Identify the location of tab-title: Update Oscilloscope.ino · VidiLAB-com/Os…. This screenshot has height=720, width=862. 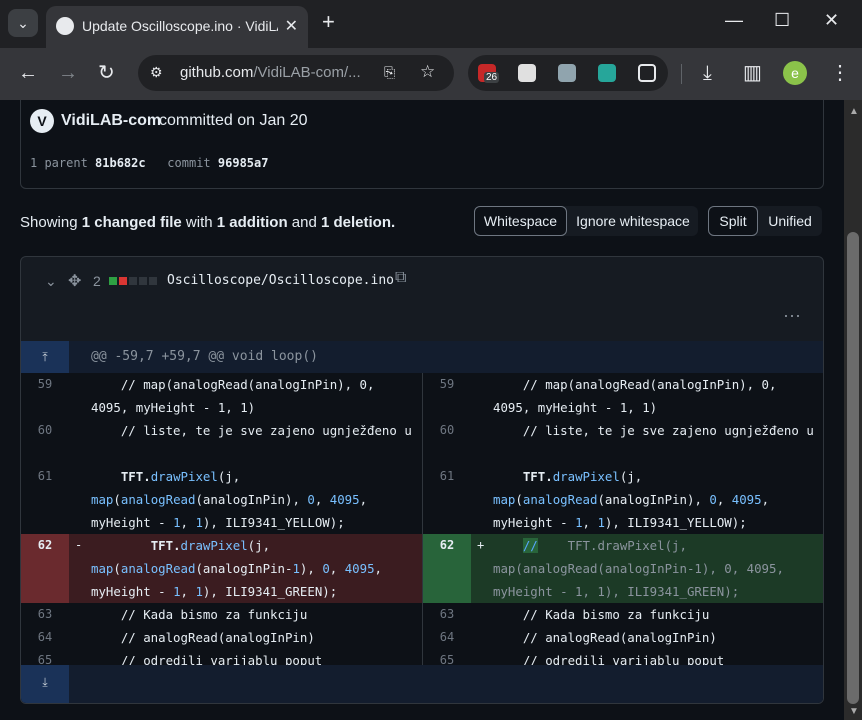
(180, 26).